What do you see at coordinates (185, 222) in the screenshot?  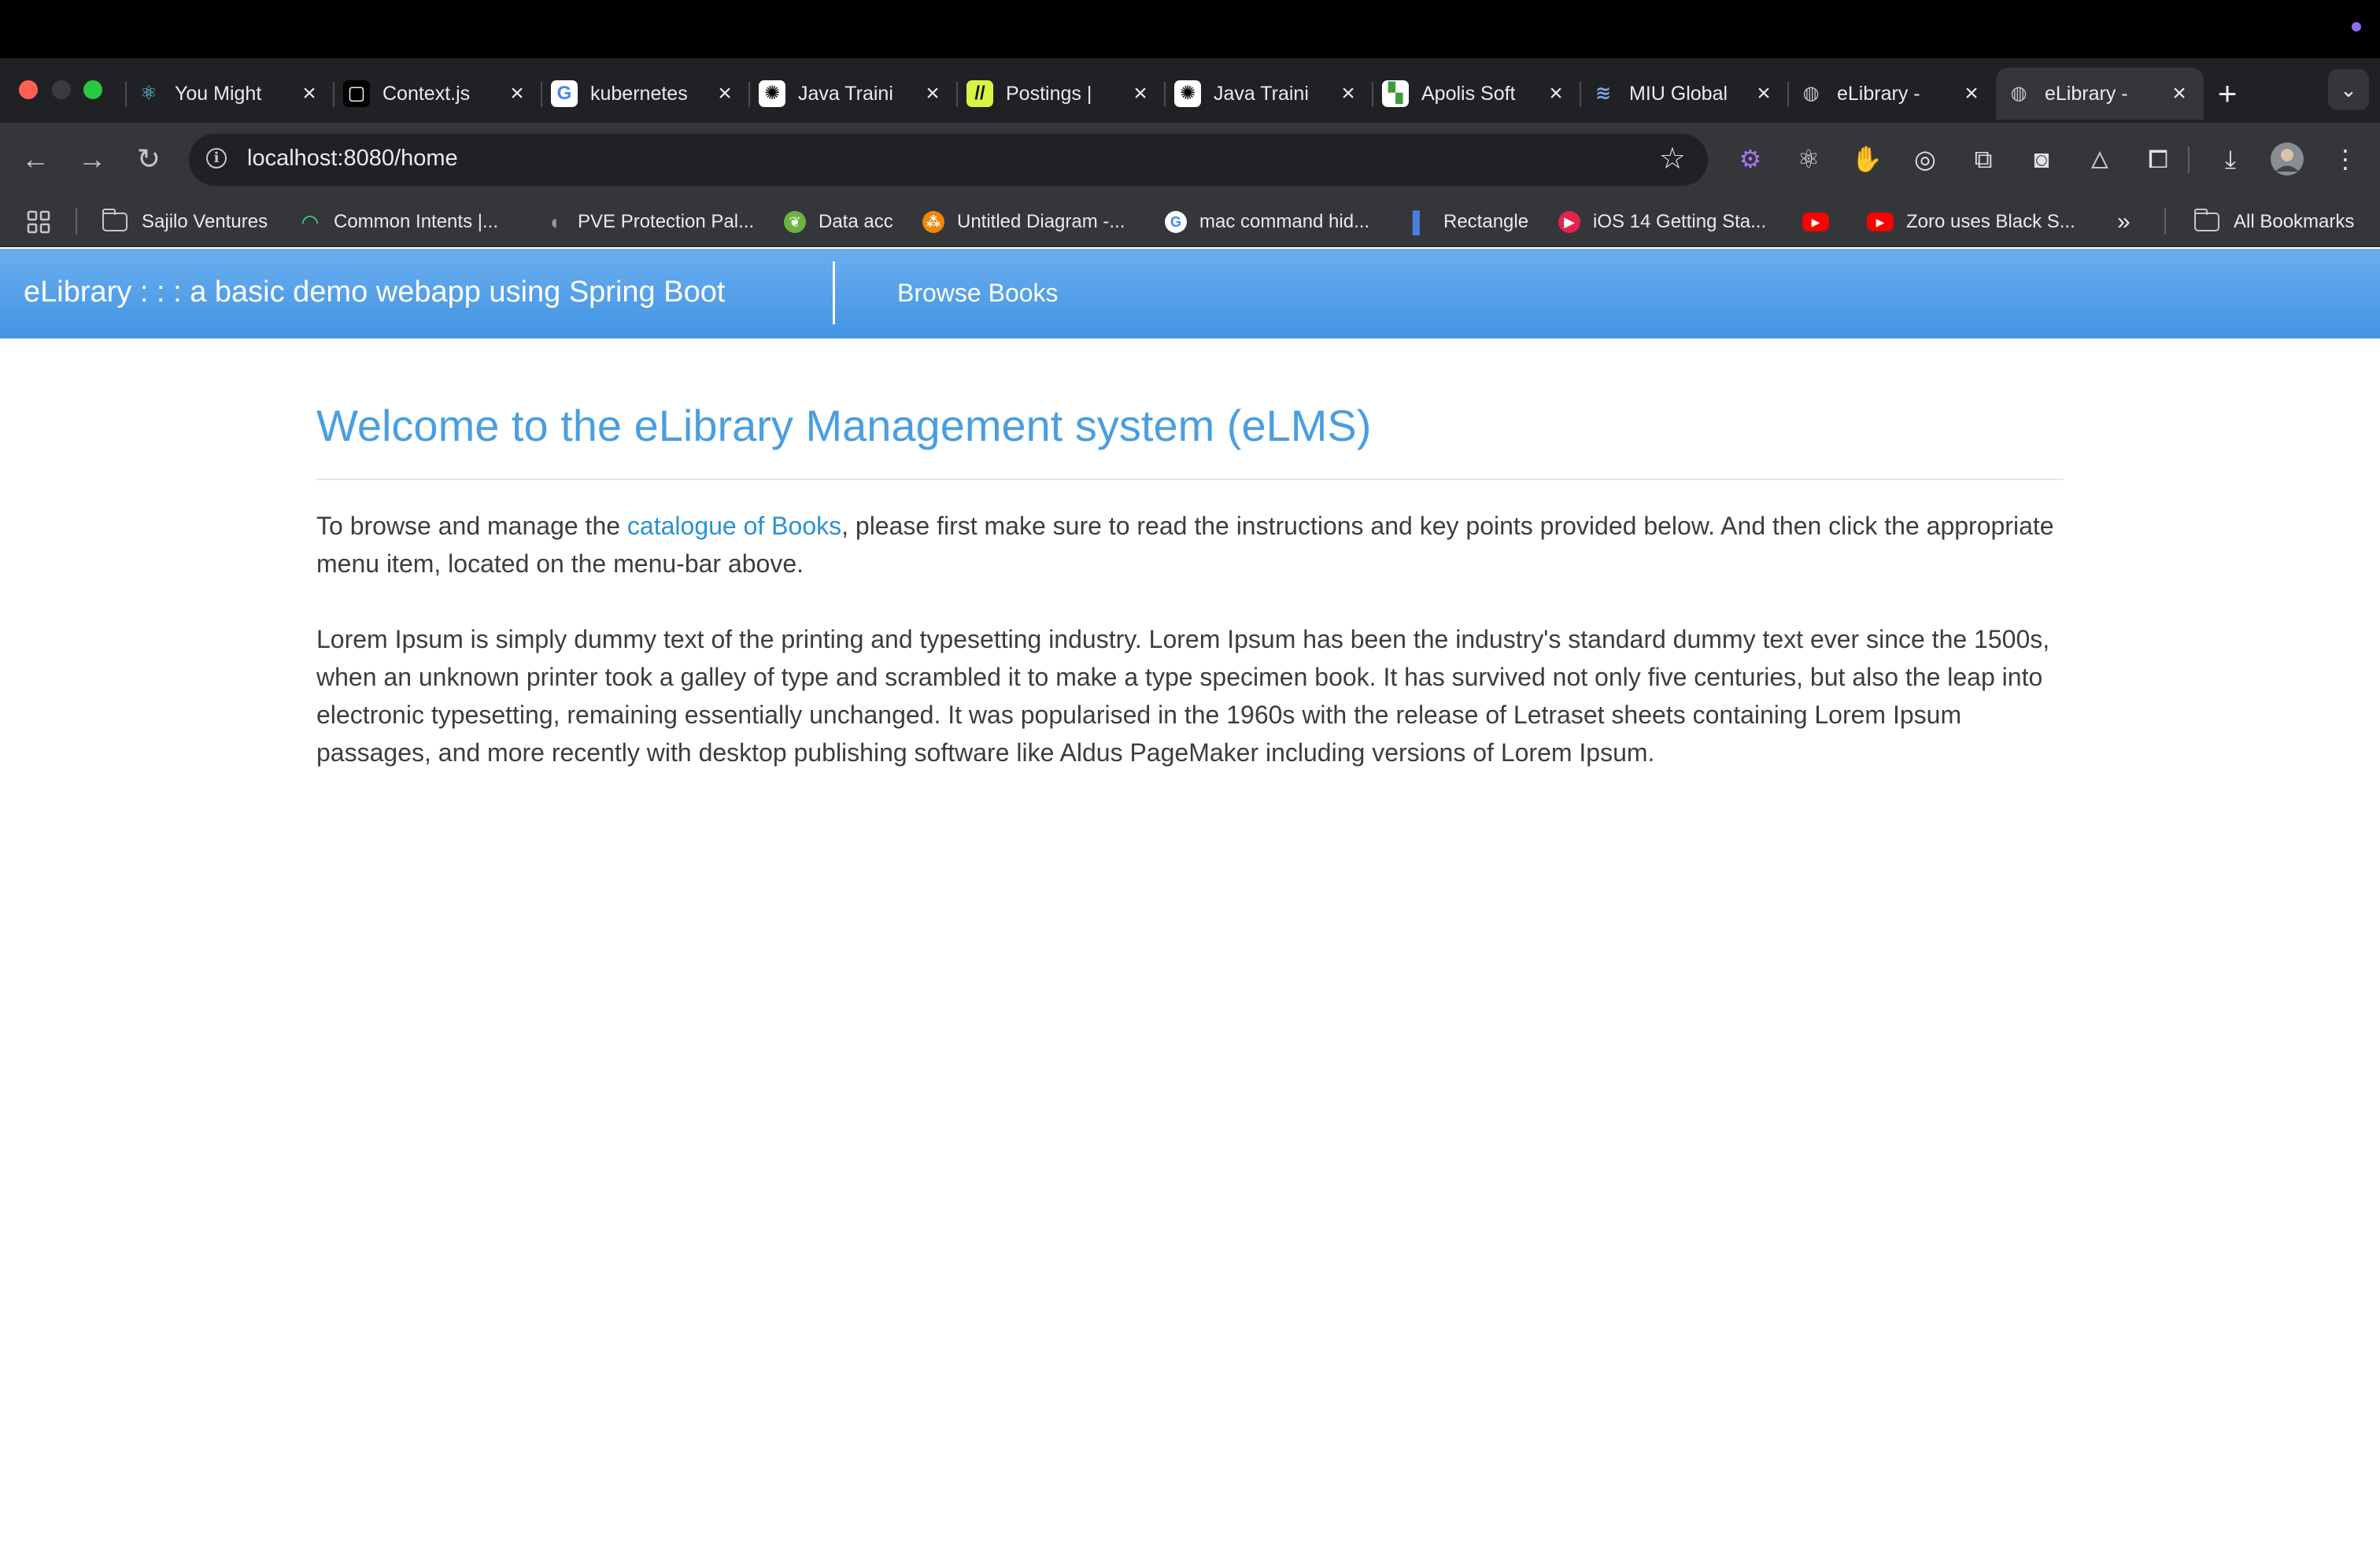 I see `bookmark-item: Sajilo Ventures` at bounding box center [185, 222].